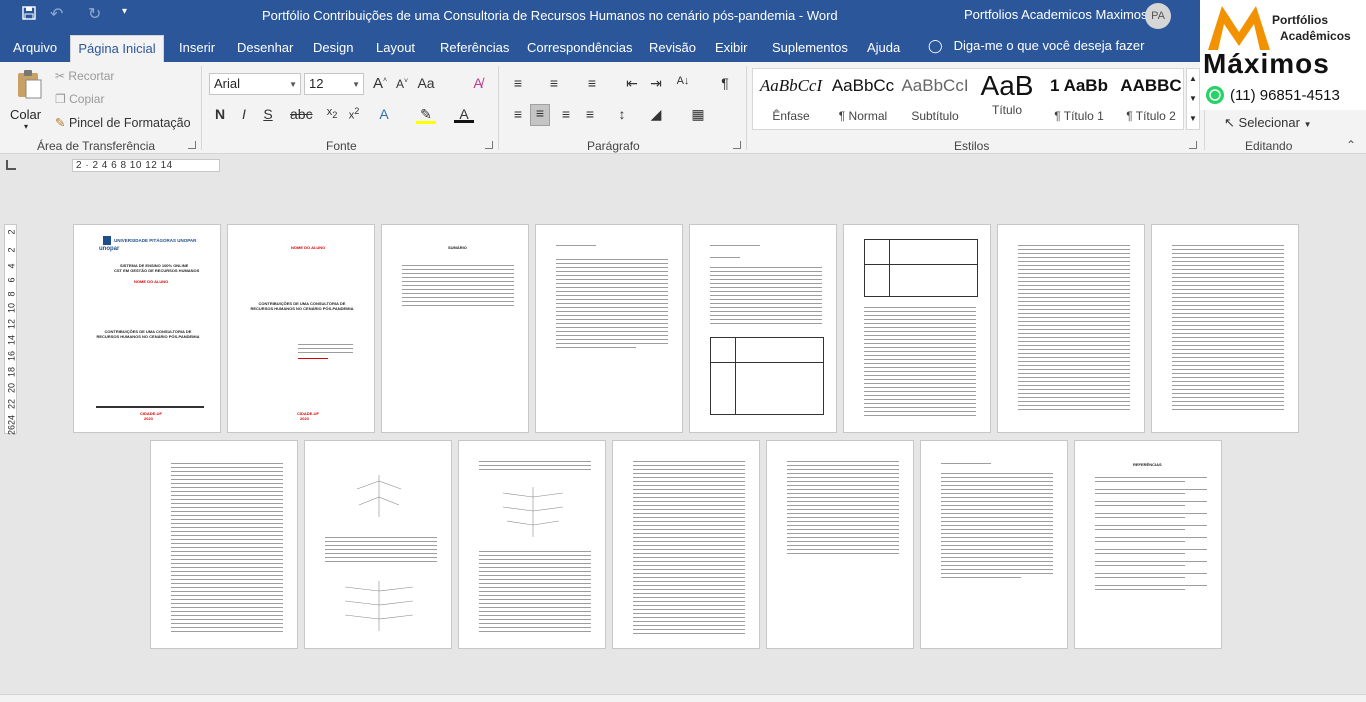  Describe the element at coordinates (354, 114) in the screenshot. I see `superscript-button: x2` at that location.